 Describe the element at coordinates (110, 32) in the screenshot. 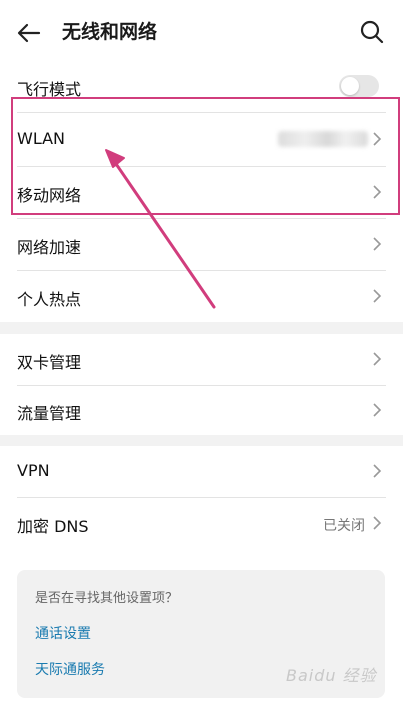

I see `page-title: 无线和网络` at that location.